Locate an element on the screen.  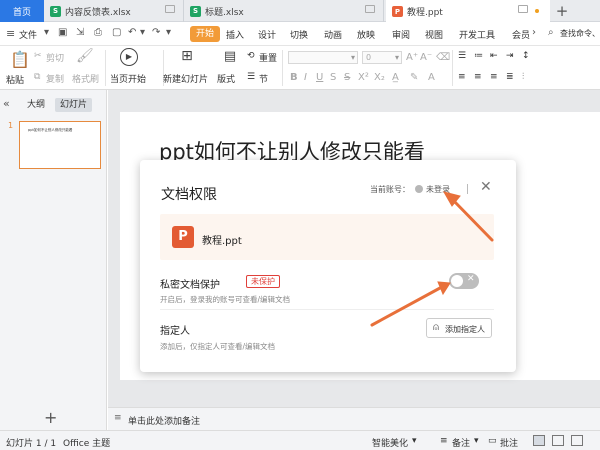
redo-icon: ↷ is located at coordinates (157, 33).